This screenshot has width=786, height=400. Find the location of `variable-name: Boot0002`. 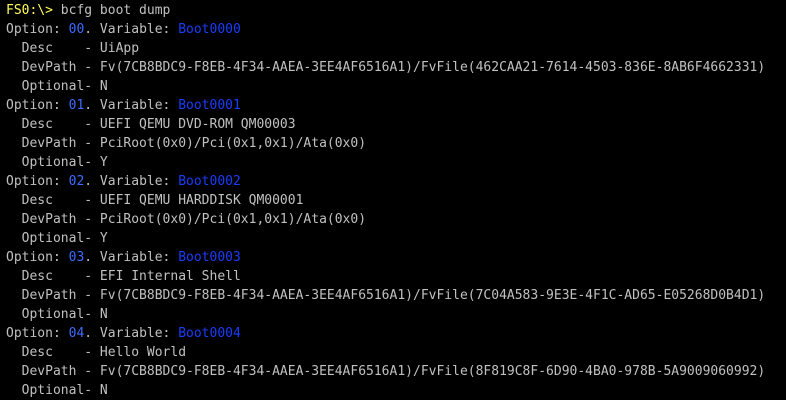

variable-name: Boot0002 is located at coordinates (209, 181).